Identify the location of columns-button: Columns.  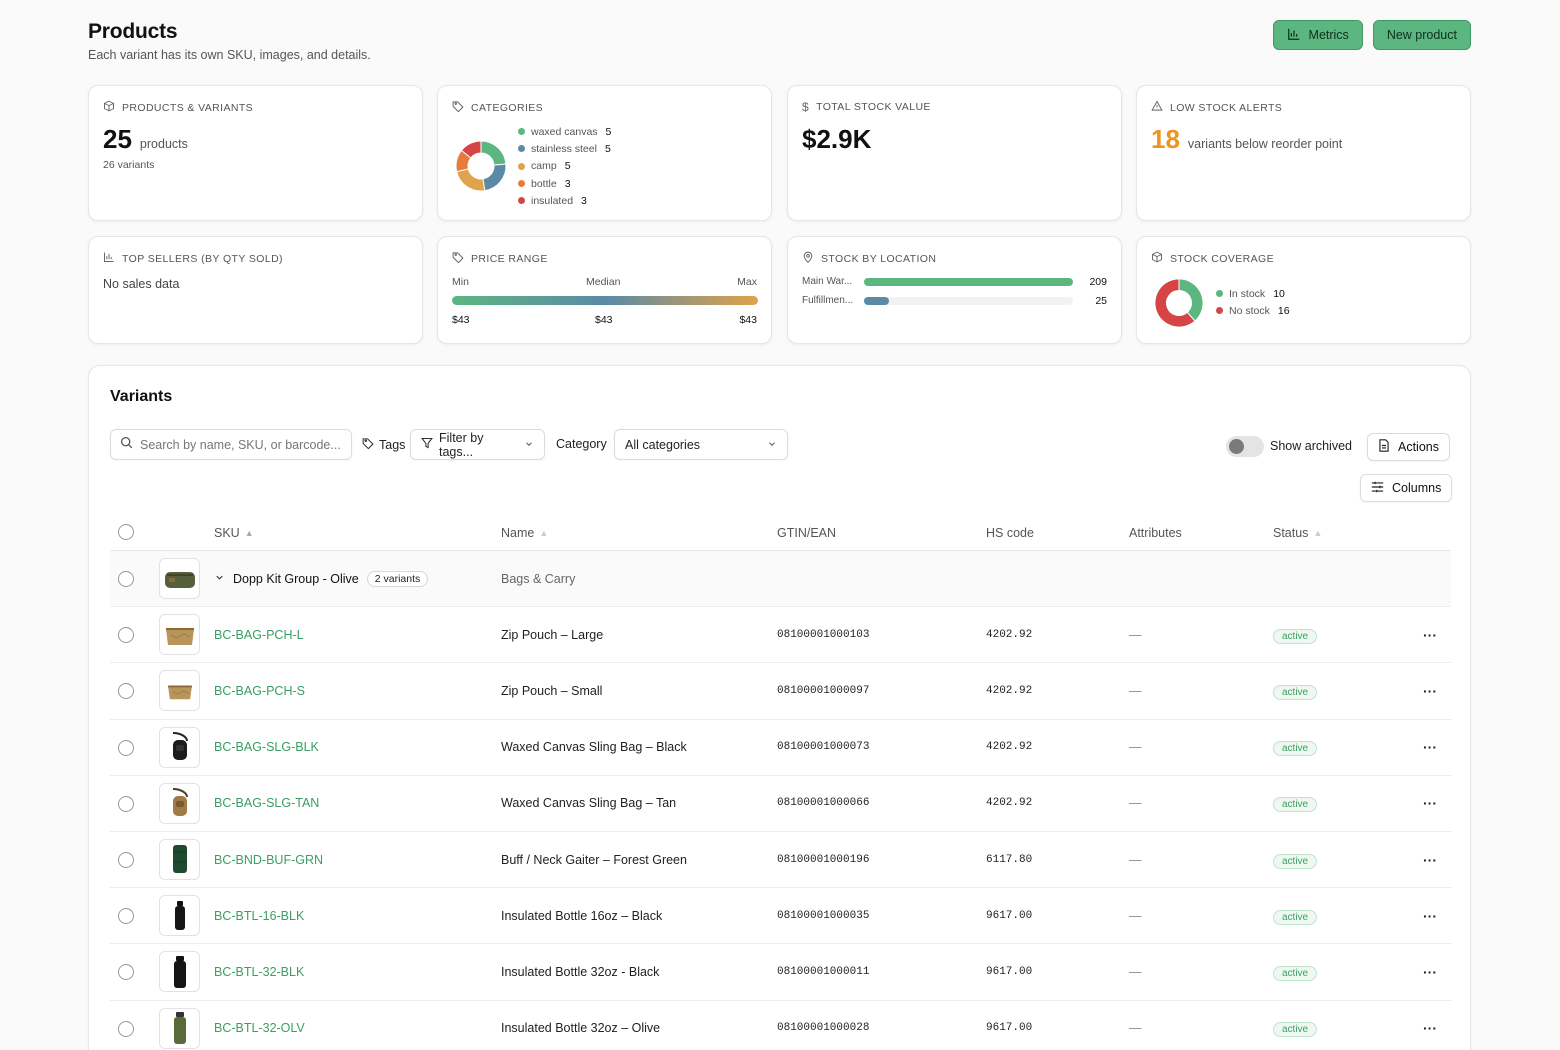
(1406, 488).